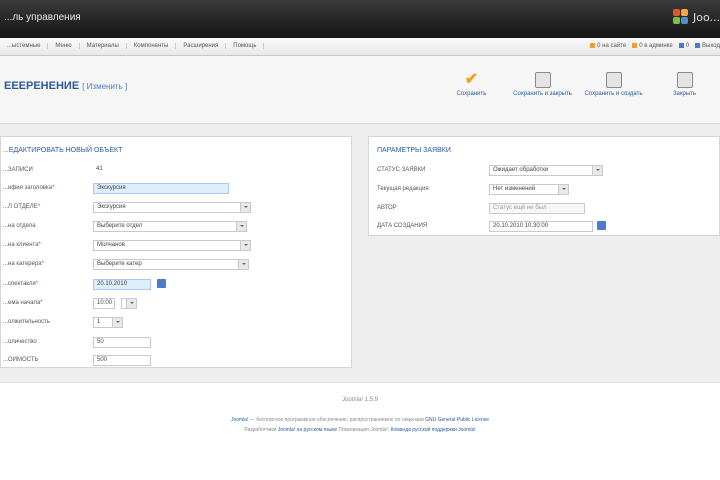  I want to click on page-subtitle: [ Изменить ], so click(105, 86).